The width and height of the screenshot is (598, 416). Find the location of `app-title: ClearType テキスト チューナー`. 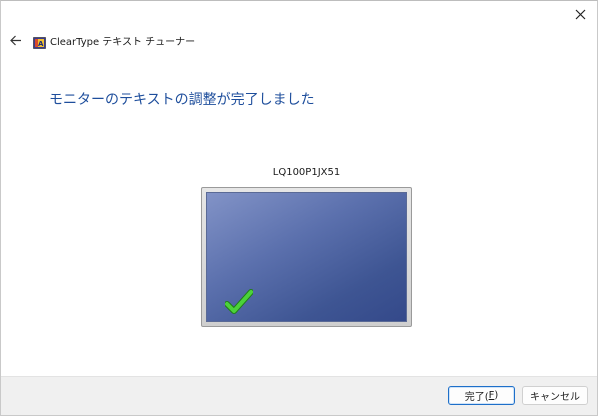

app-title: ClearType テキスト チューナー is located at coordinates (123, 42).